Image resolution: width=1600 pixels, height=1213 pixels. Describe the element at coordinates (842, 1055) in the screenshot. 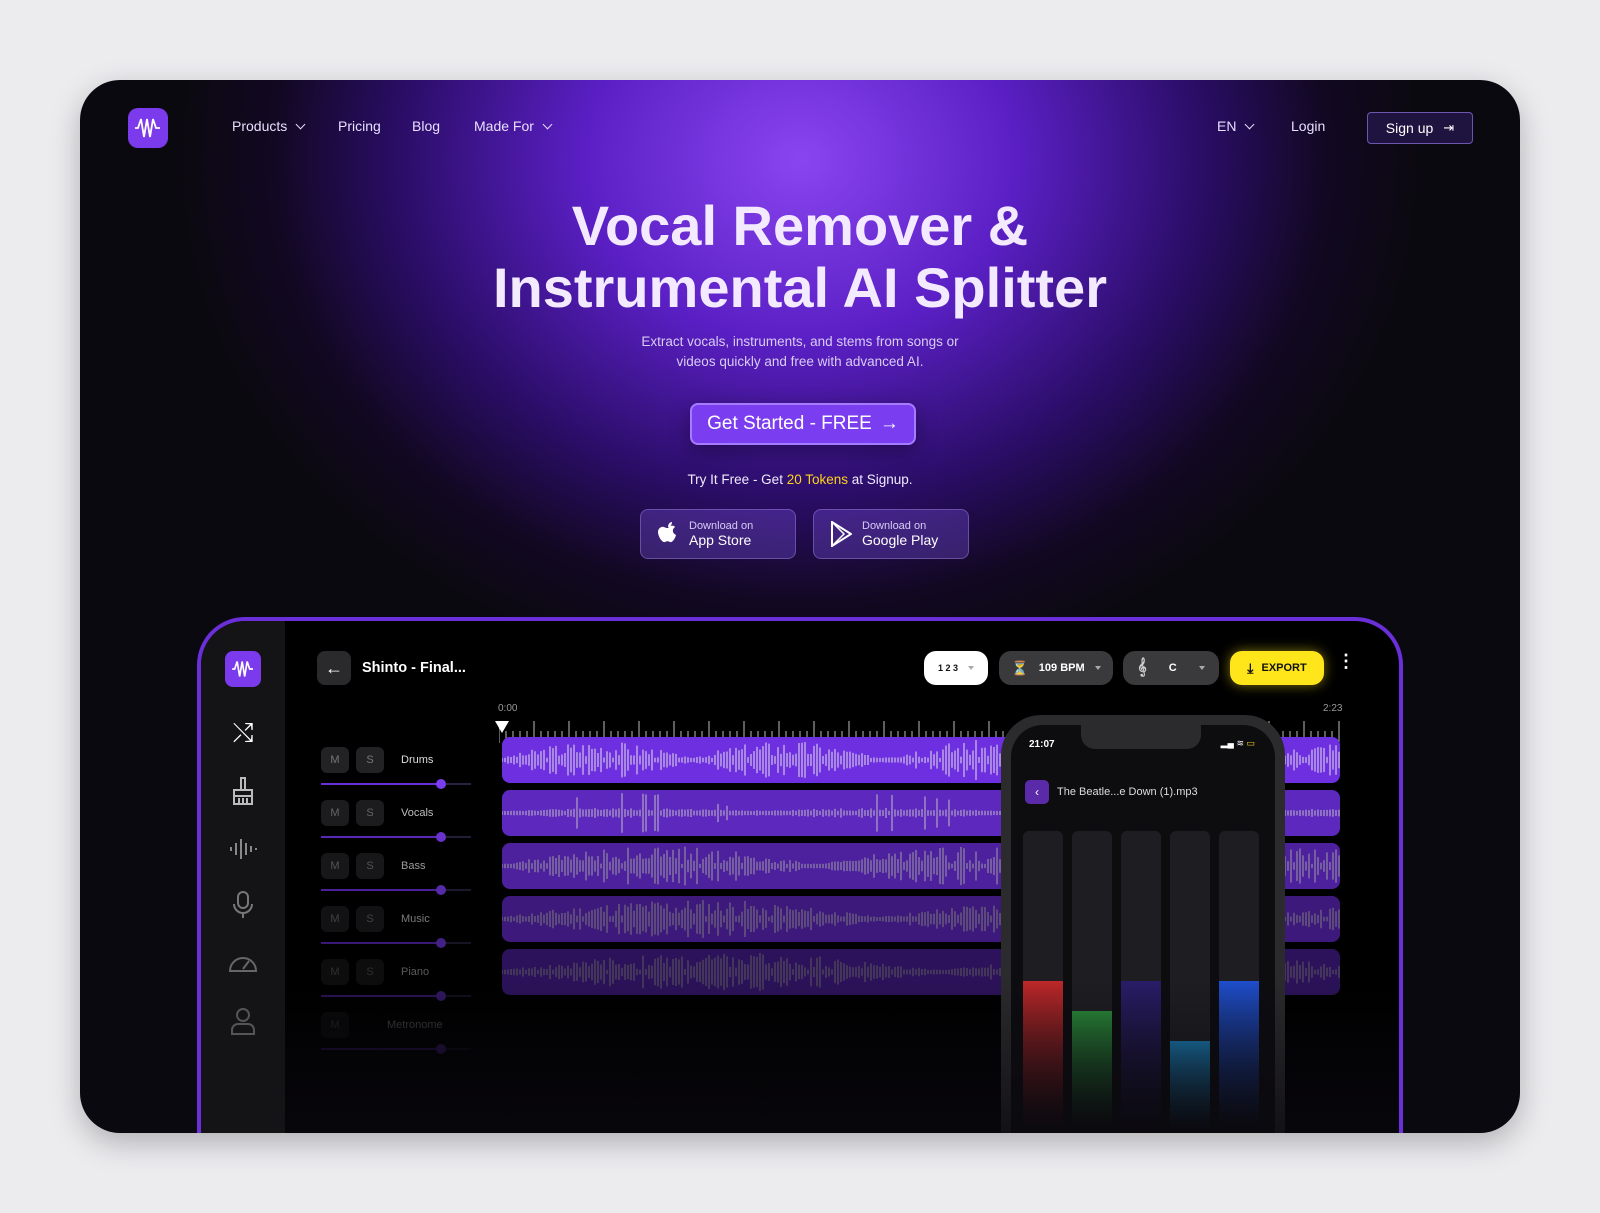

I see `bottom-fade` at that location.